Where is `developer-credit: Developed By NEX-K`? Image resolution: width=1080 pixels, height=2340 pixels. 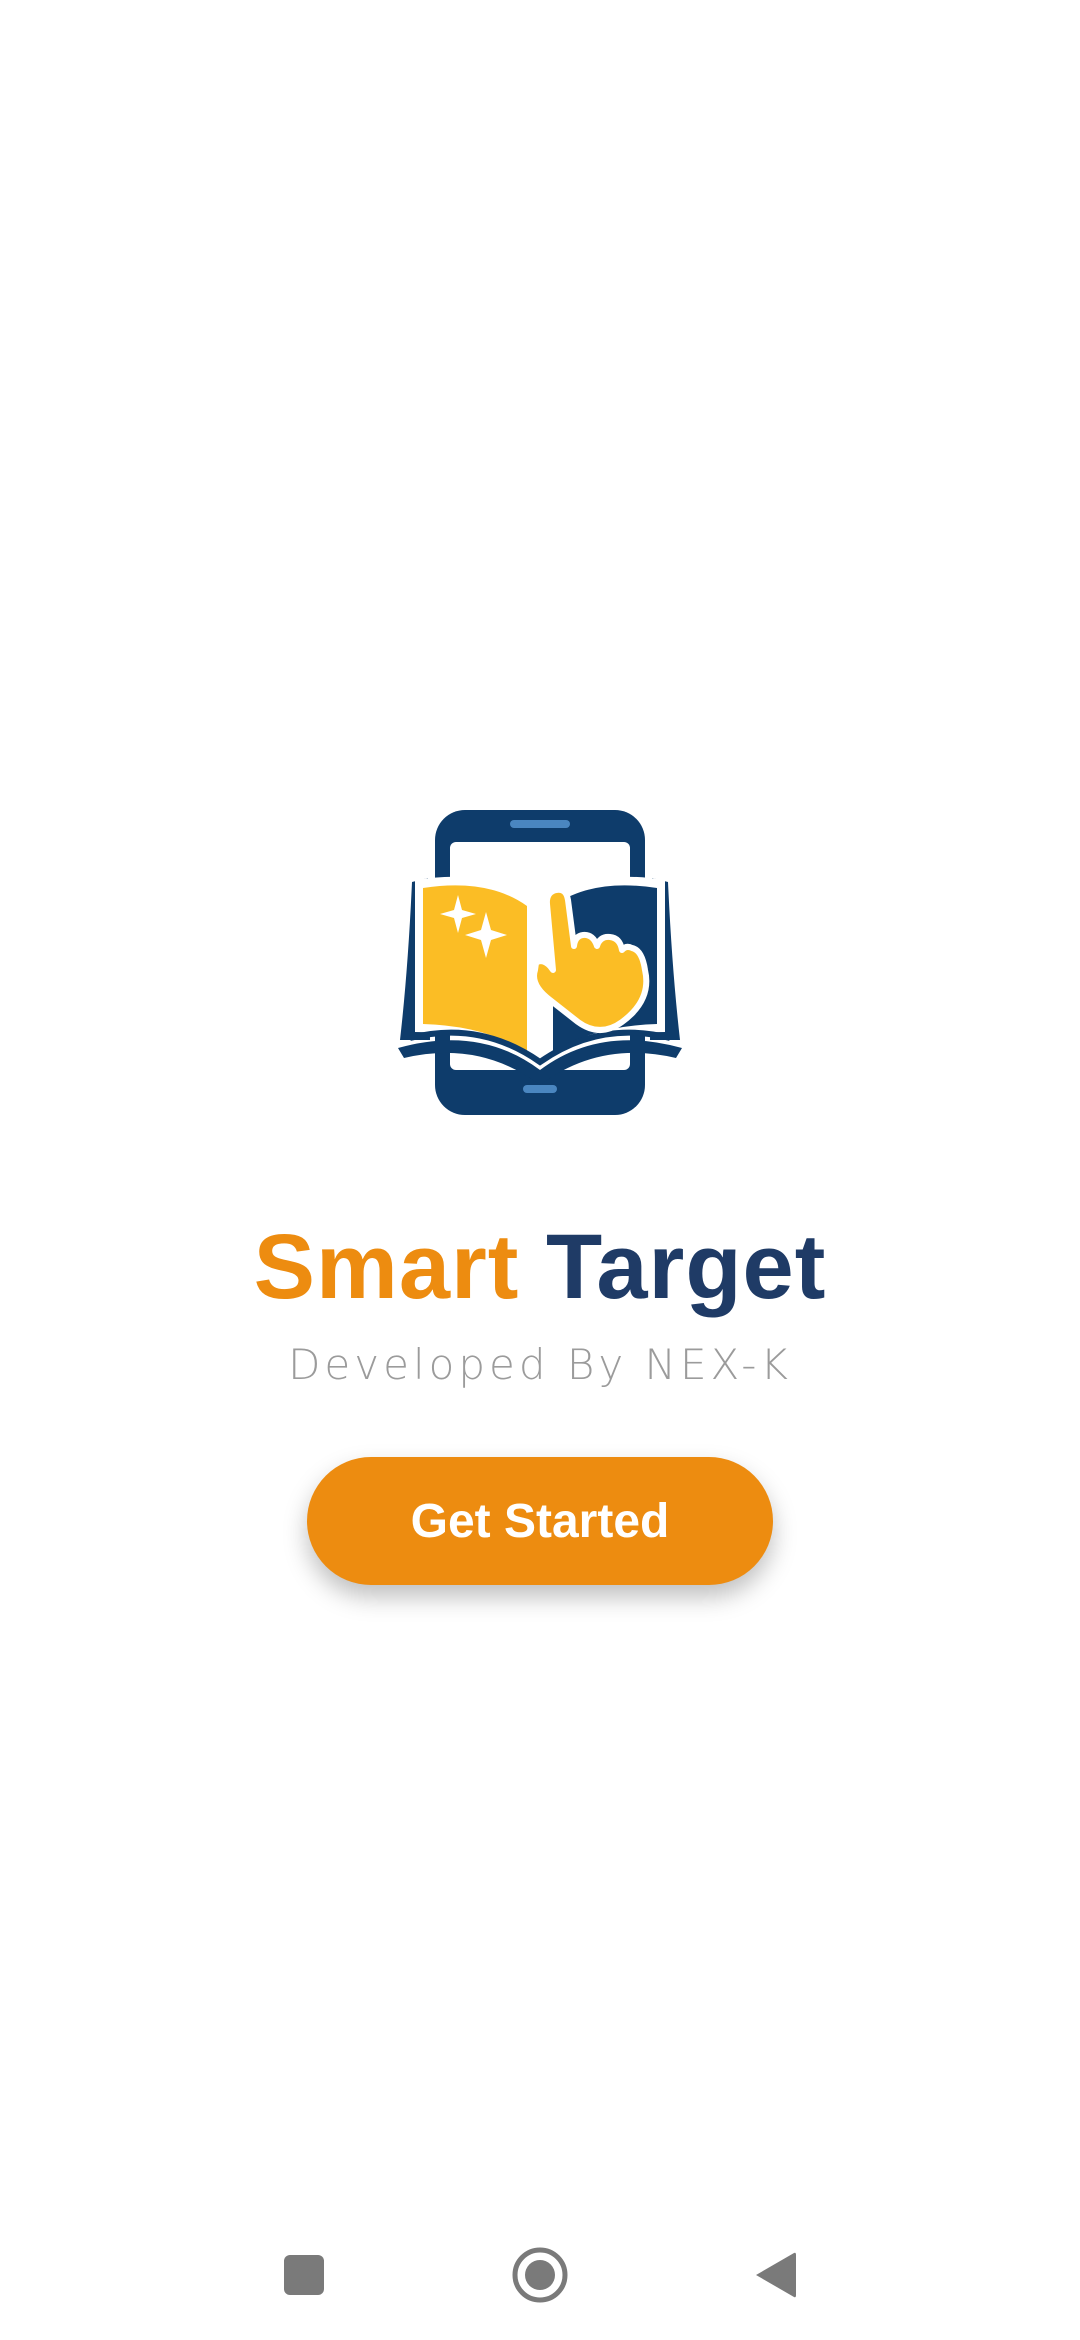
developer-credit: Developed By NEX-K is located at coordinates (540, 1364).